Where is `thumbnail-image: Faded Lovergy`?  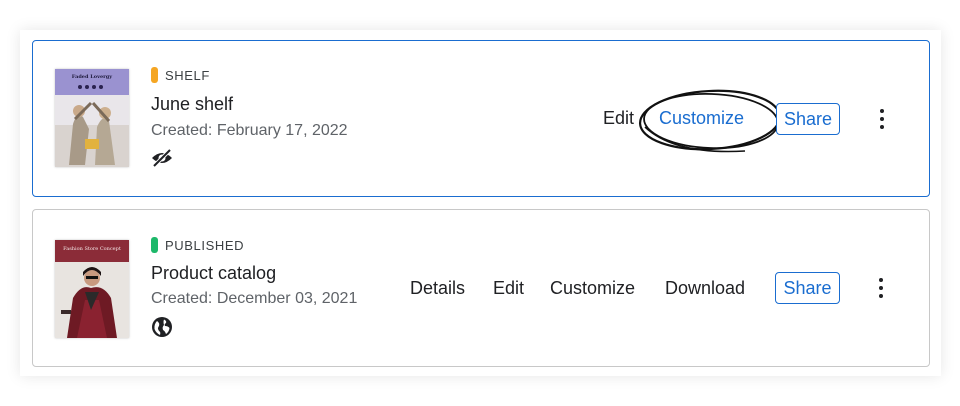
thumbnail-image: Faded Lovergy is located at coordinates (92, 118).